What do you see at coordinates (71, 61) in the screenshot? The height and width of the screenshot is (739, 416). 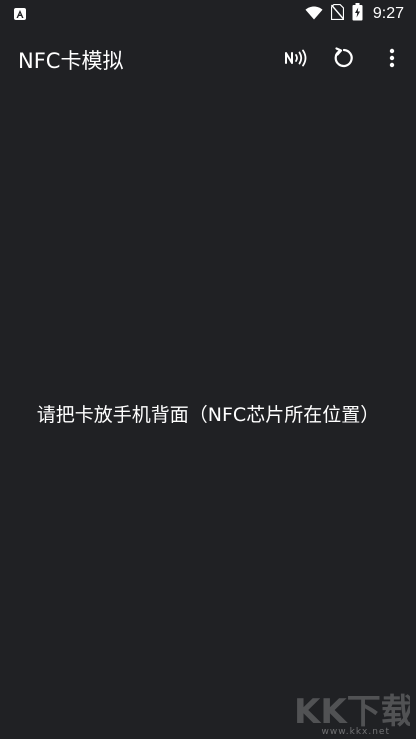 I see `app-title: NFC卡模拟` at bounding box center [71, 61].